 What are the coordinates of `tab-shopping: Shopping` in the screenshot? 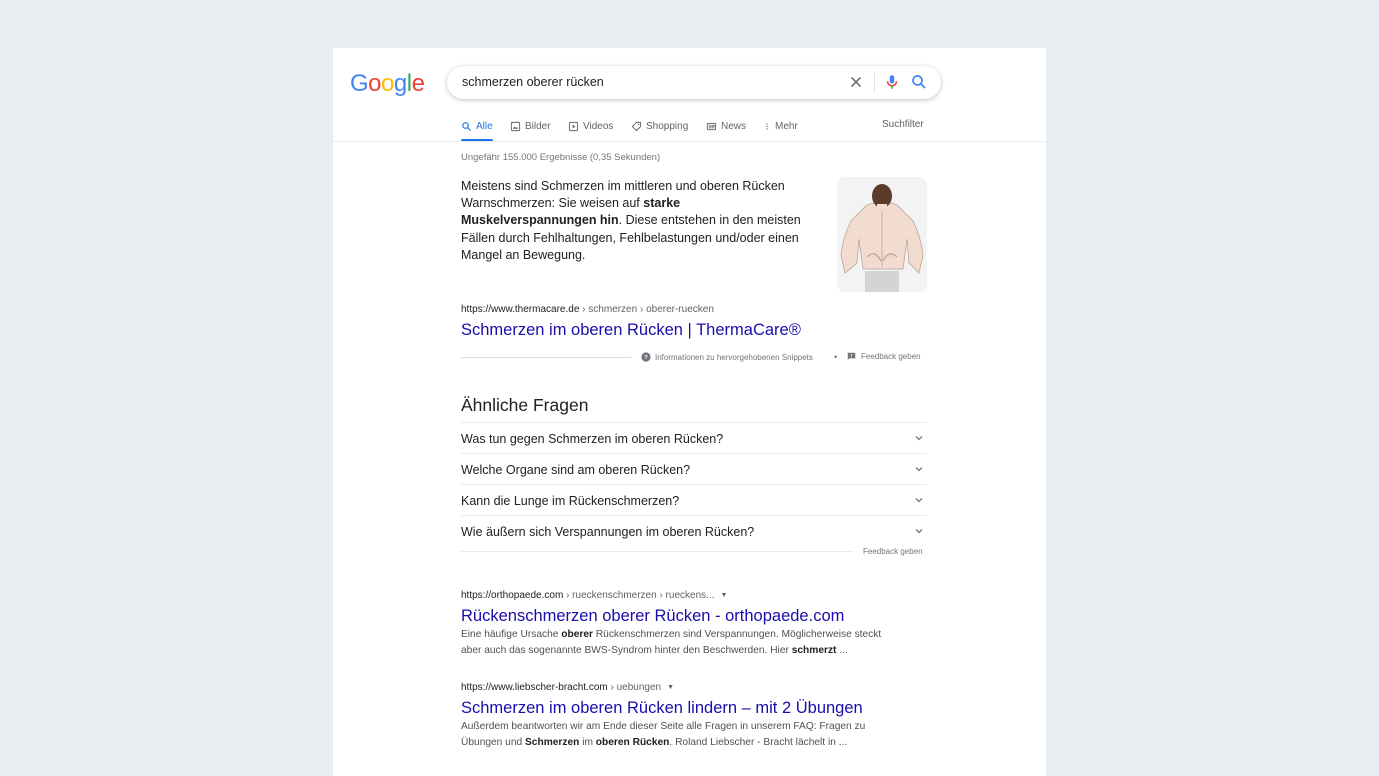 It's located at (659, 126).